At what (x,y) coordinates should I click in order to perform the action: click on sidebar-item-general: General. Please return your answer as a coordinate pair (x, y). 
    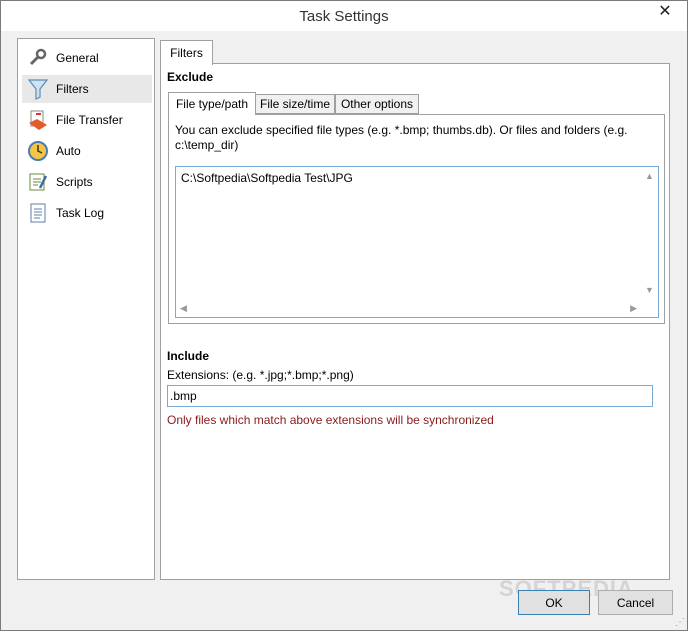
    Looking at the image, I should click on (87, 58).